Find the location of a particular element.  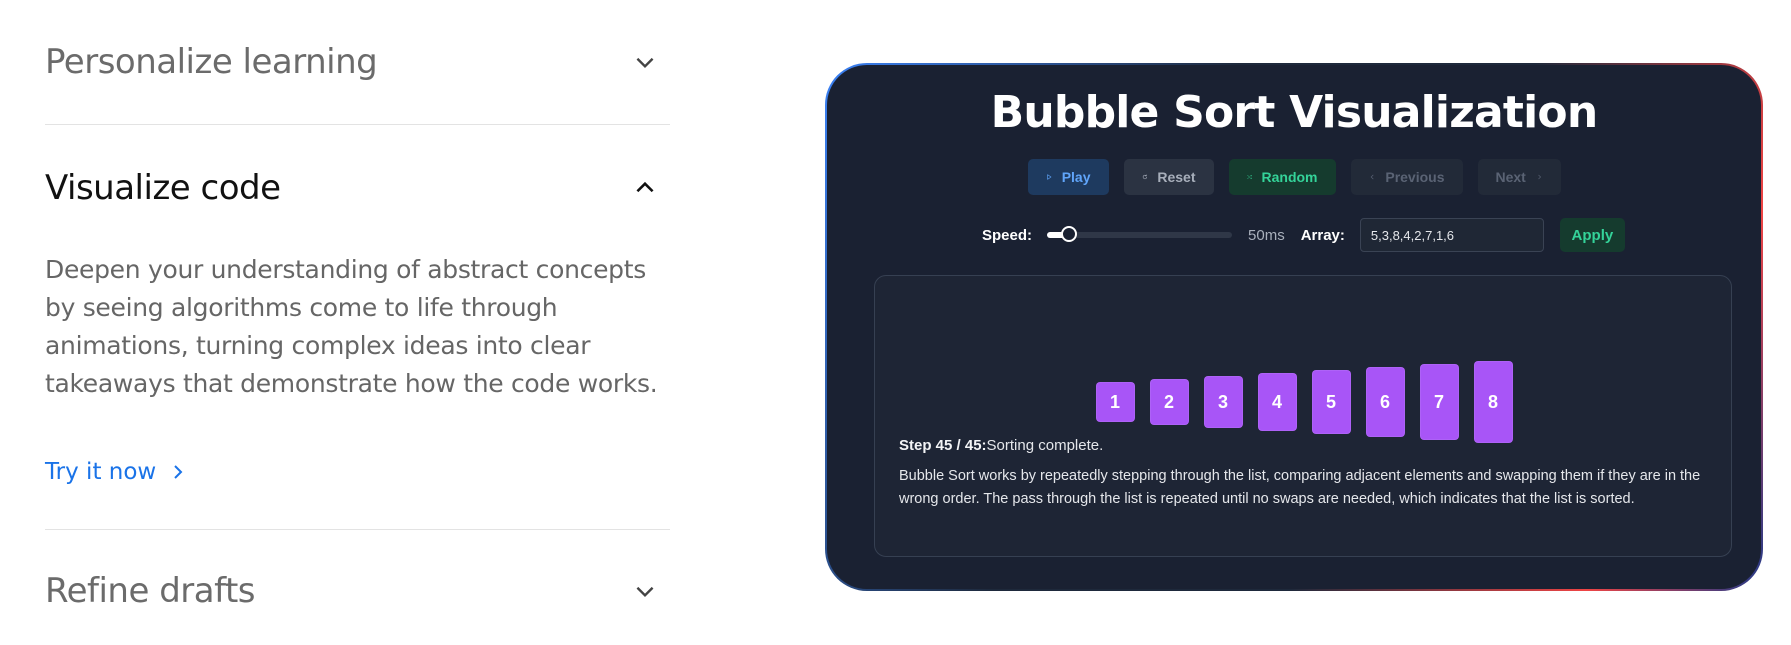

array-bar: 7 is located at coordinates (1439, 402).